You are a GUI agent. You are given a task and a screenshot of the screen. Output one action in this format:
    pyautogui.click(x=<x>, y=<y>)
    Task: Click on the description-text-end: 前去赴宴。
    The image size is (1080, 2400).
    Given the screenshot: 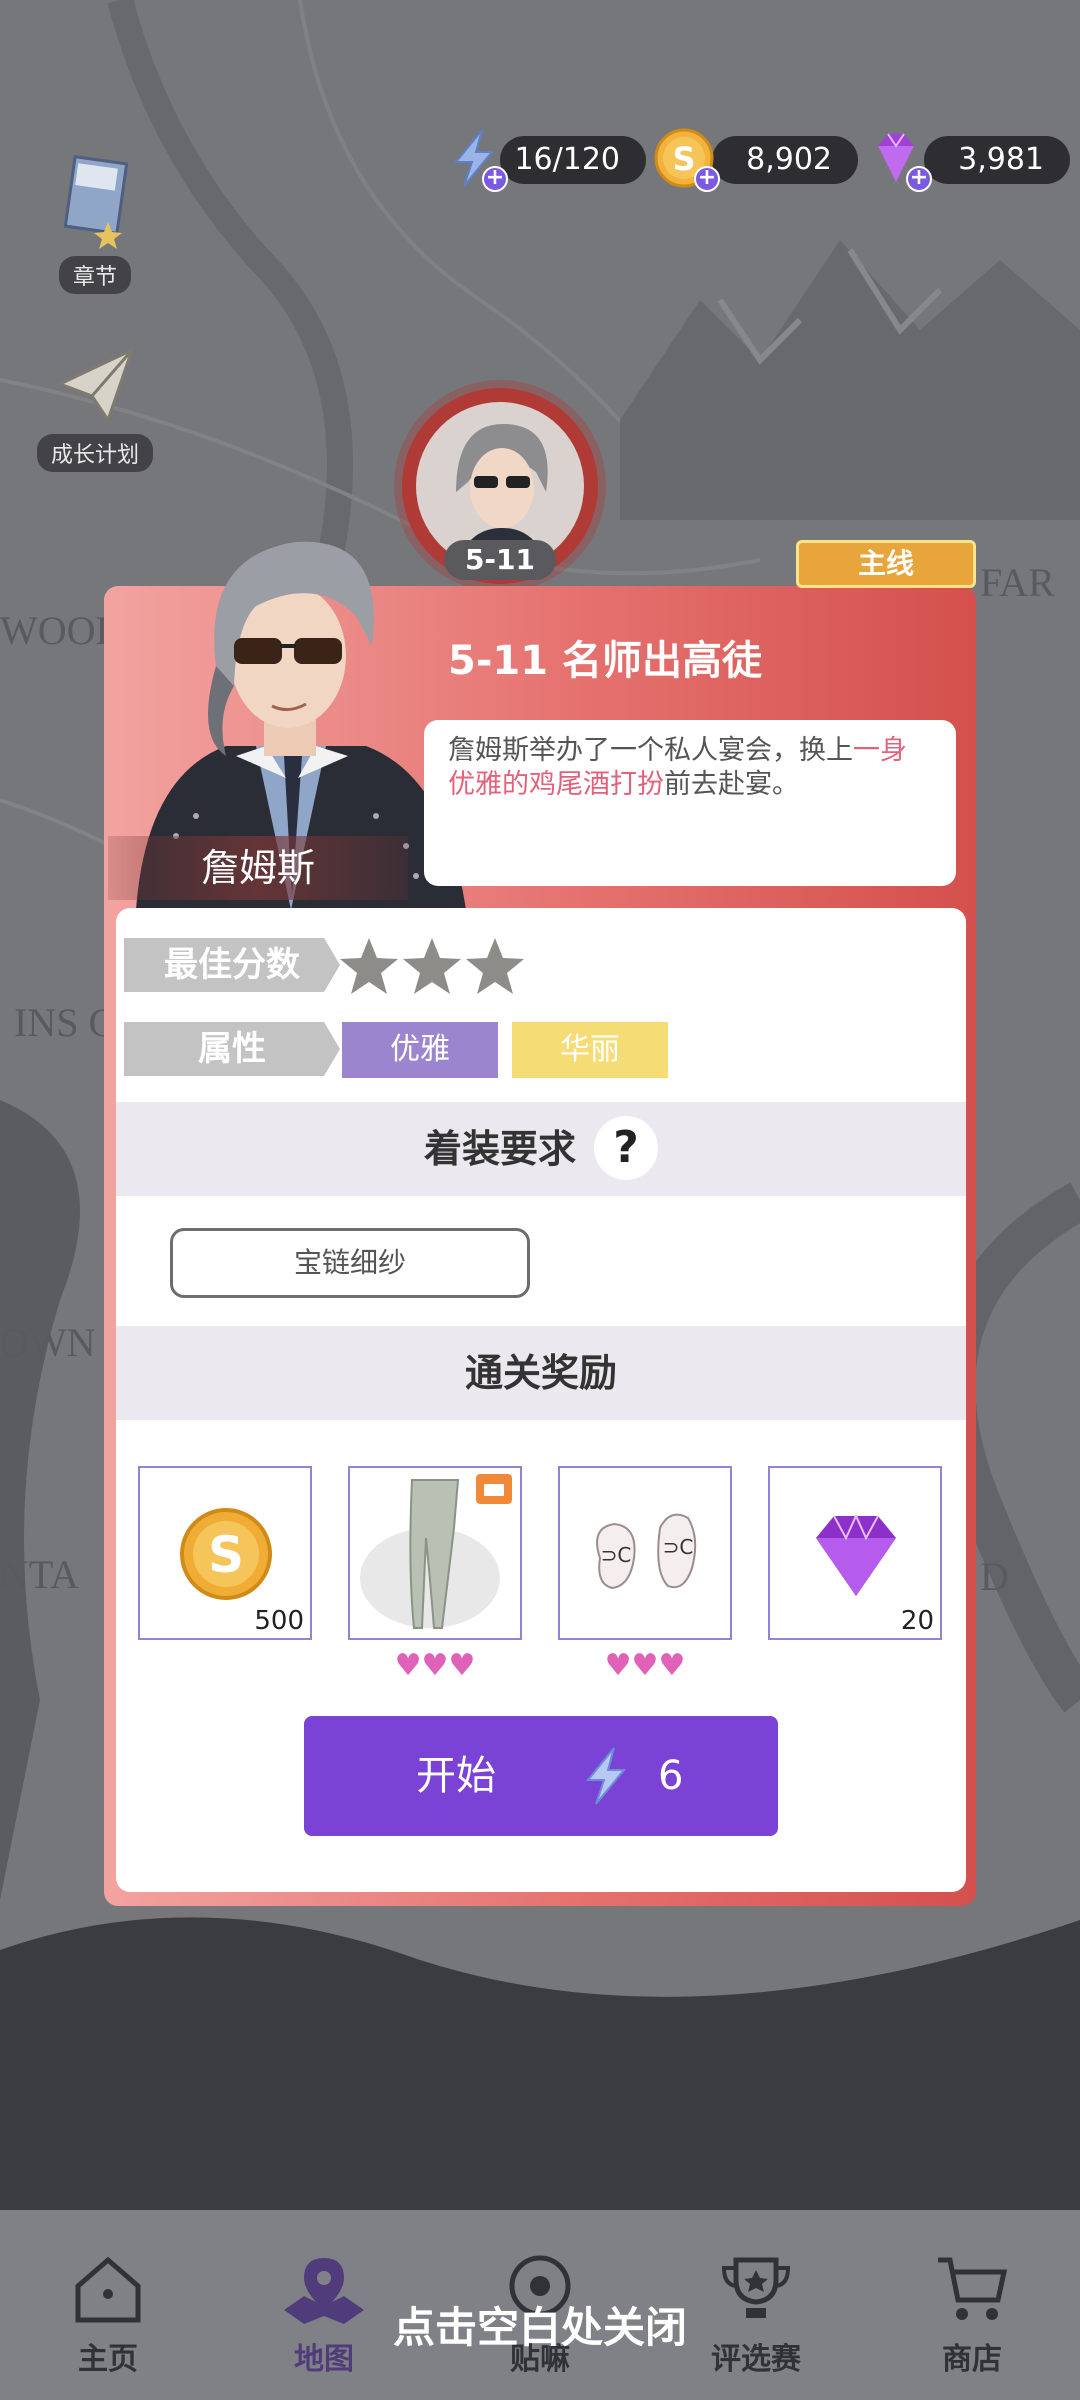 What is the action you would take?
    pyautogui.click(x=731, y=784)
    